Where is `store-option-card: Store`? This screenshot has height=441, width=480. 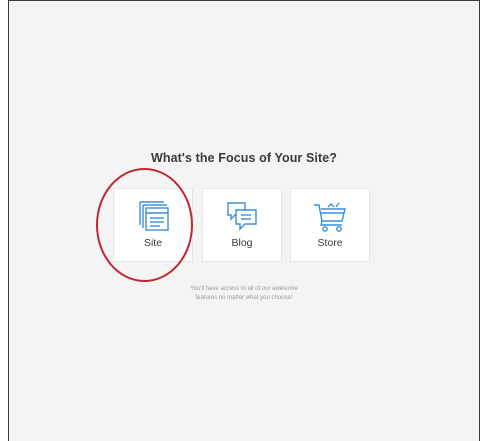 store-option-card: Store is located at coordinates (330, 225).